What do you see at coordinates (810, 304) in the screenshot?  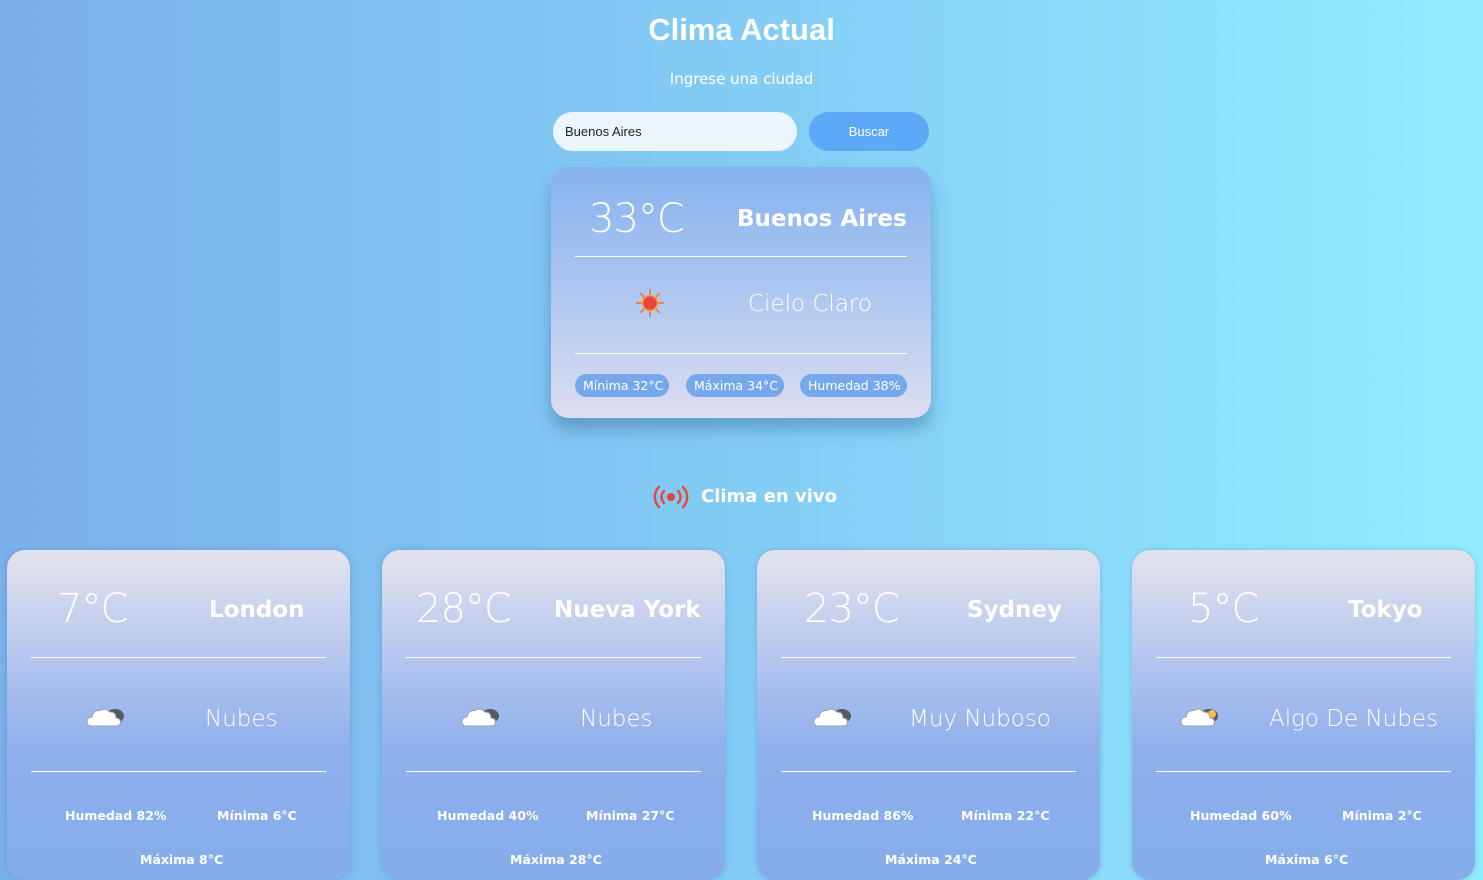 I see `current-description: Cielo Claro` at bounding box center [810, 304].